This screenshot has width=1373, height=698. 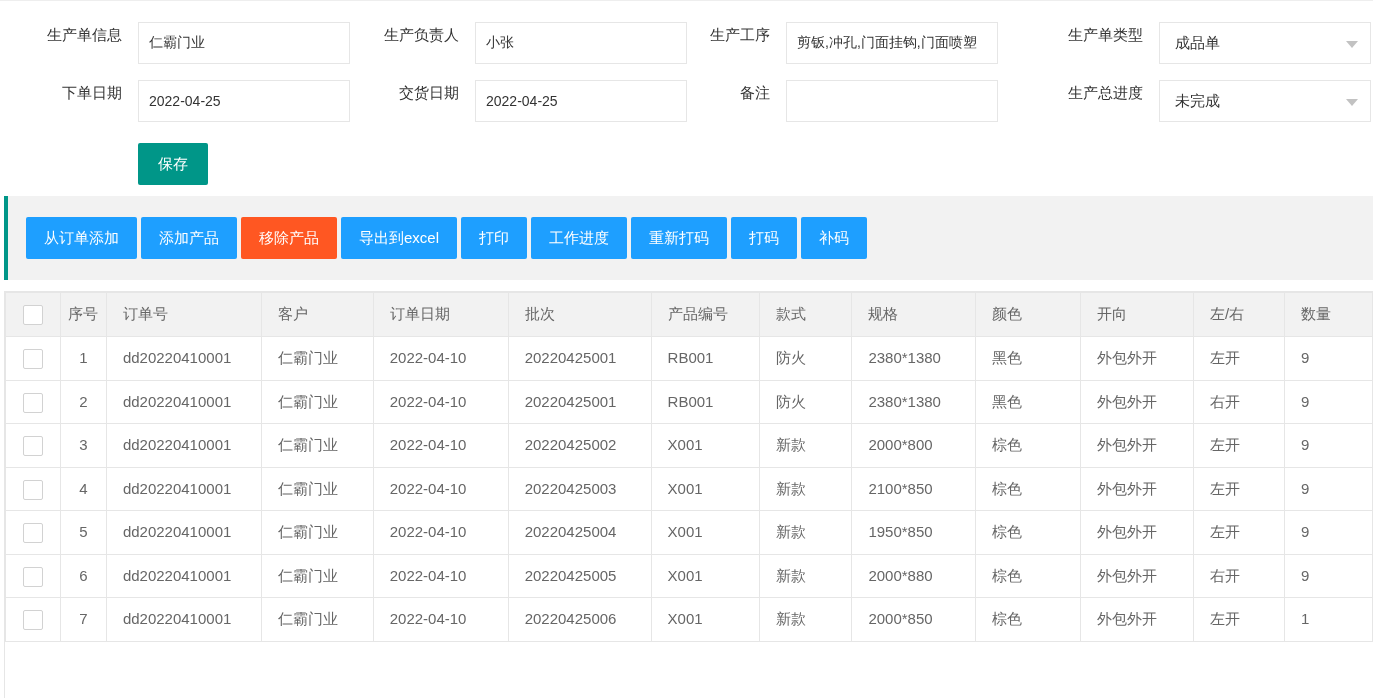 What do you see at coordinates (913, 402) in the screenshot?
I see `table-cell: 2380*1380` at bounding box center [913, 402].